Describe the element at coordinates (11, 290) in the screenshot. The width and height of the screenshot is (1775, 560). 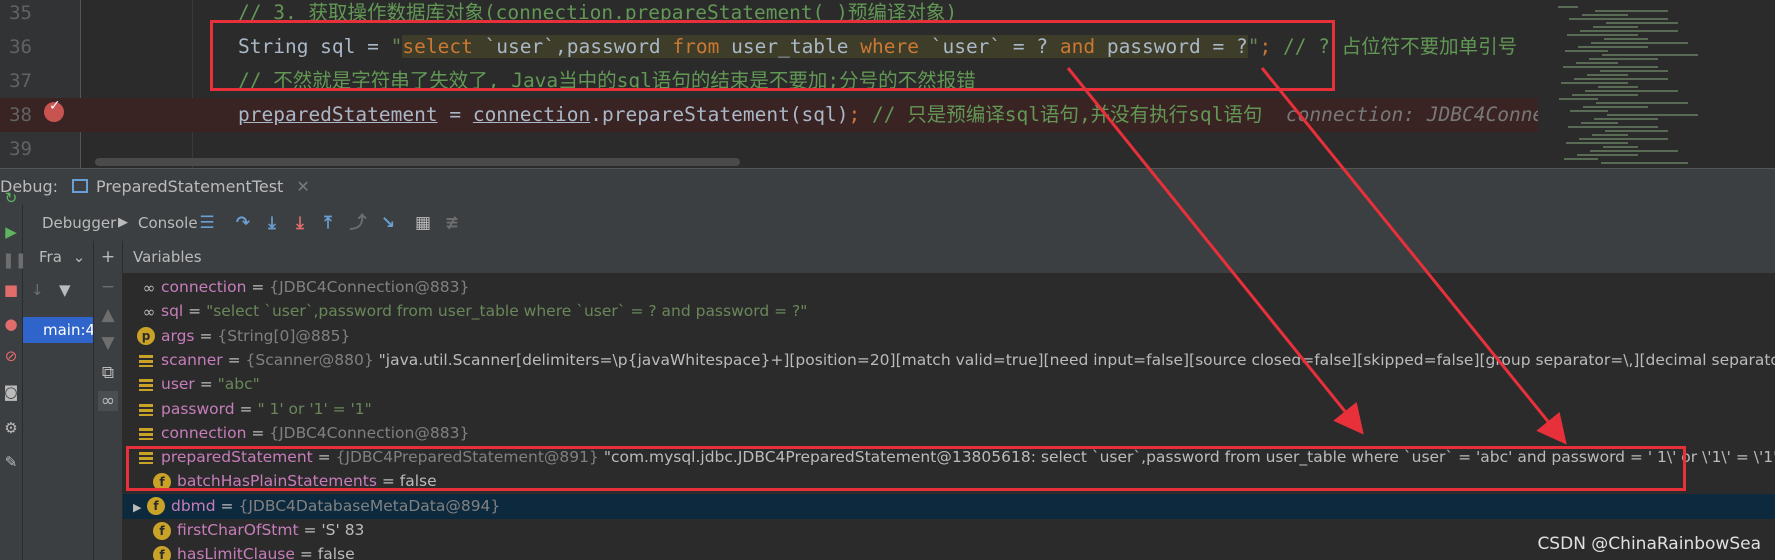
I see `stop-icon: ■` at that location.